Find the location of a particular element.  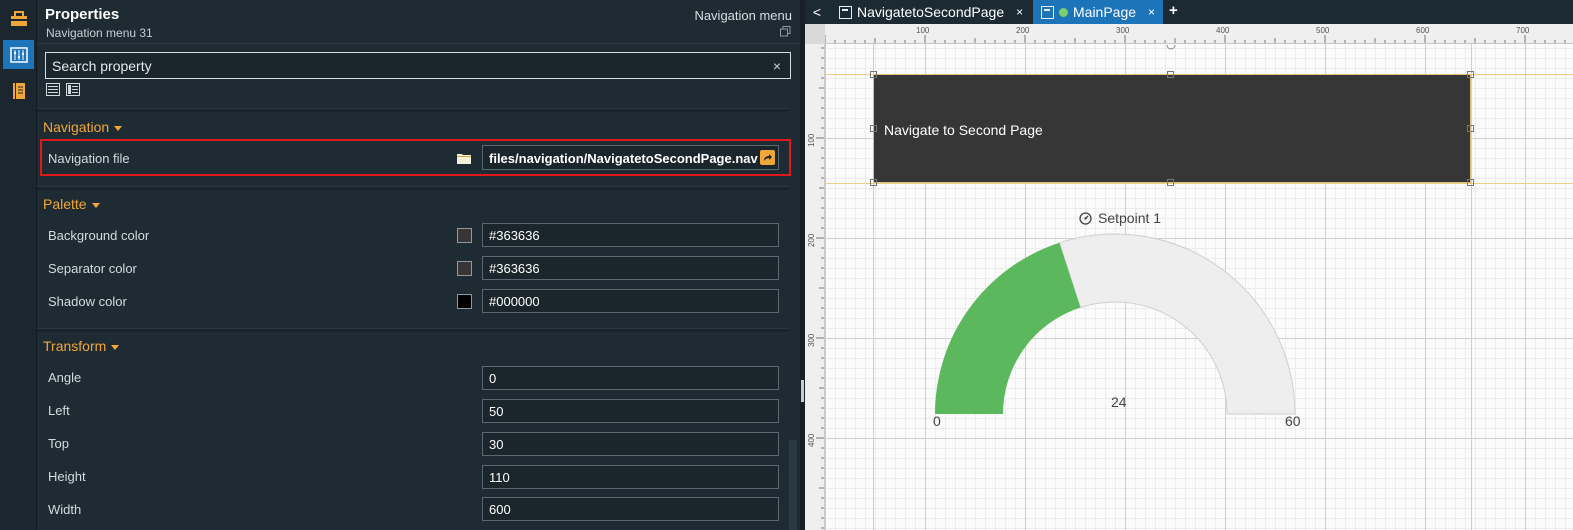

navigation-menu-widget: Navigate to Second Page is located at coordinates (1172, 128).